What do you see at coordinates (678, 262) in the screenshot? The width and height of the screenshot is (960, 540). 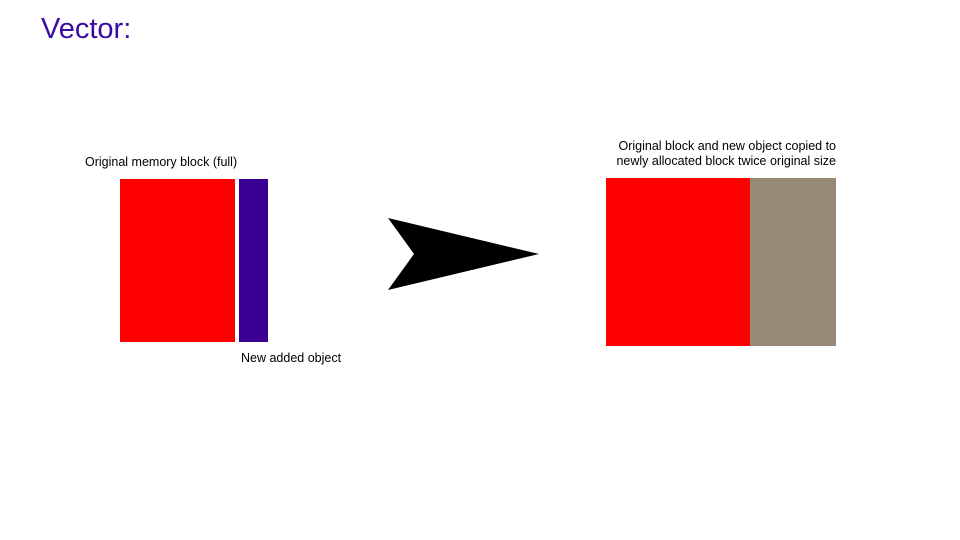 I see `copied-original-block` at bounding box center [678, 262].